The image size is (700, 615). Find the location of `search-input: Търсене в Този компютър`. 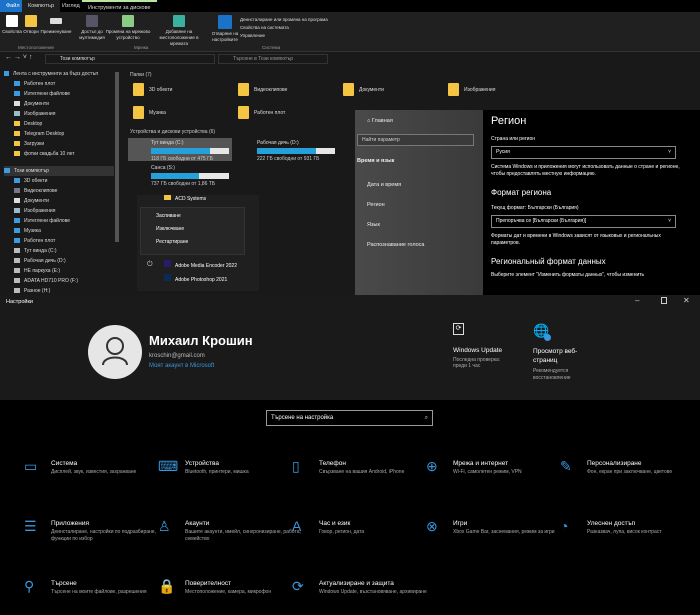

search-input: Търсене в Този компютър is located at coordinates (273, 59).